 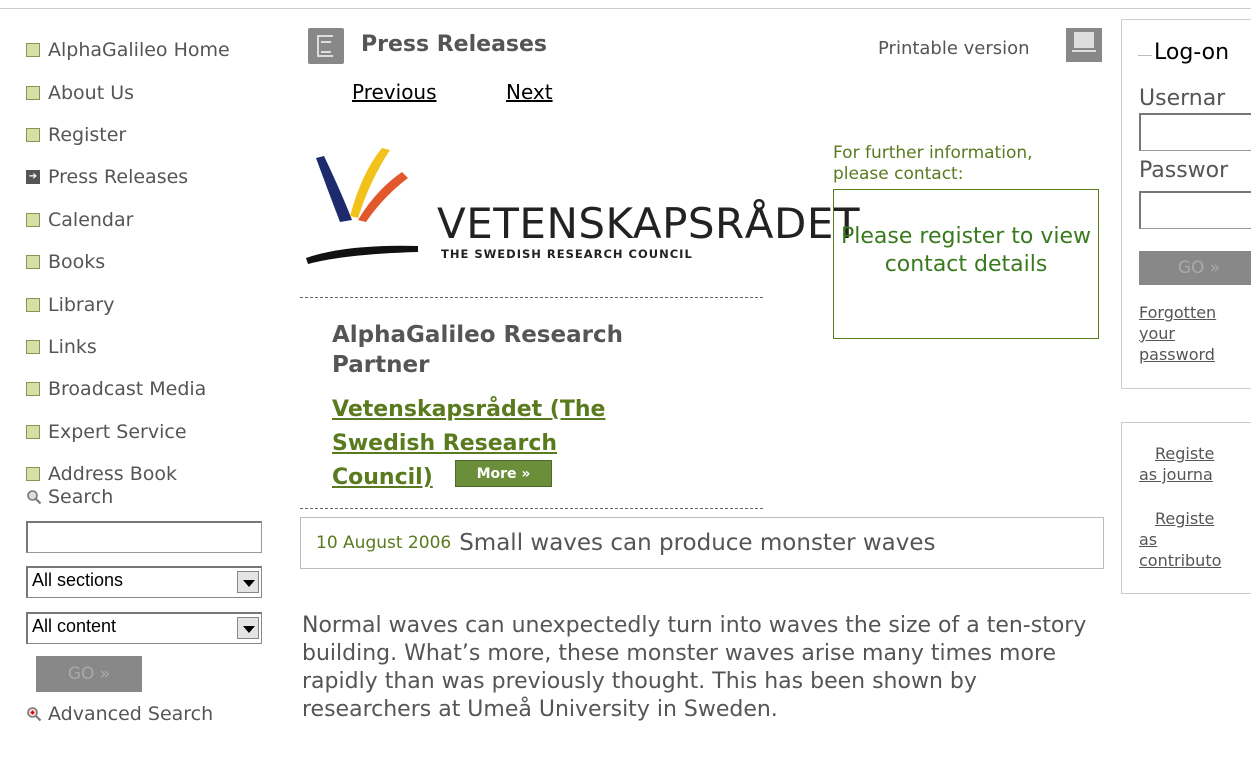 I want to click on nav-item-home: AlphaGalileo Home, so click(x=146, y=50).